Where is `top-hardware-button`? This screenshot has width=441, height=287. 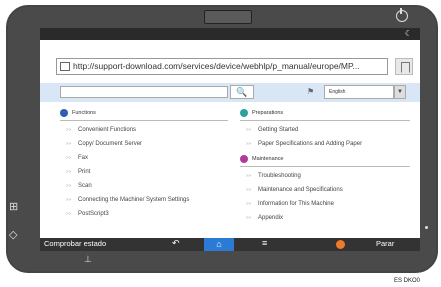 top-hardware-button is located at coordinates (228, 17).